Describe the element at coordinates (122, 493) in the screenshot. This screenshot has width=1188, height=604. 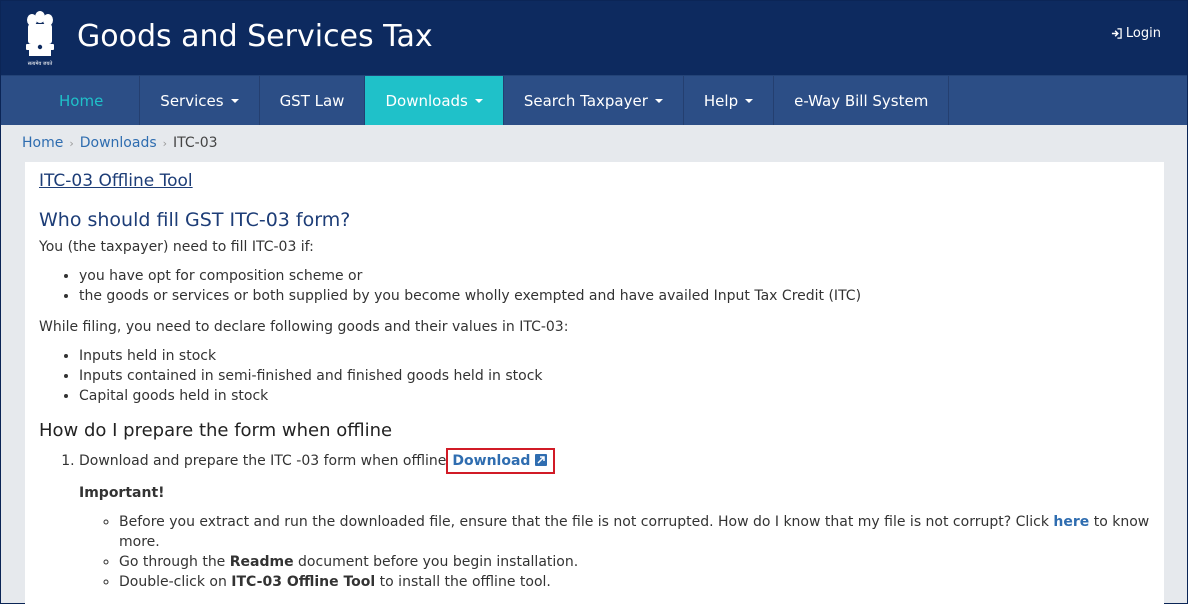
I see `important-label: Important!` at that location.